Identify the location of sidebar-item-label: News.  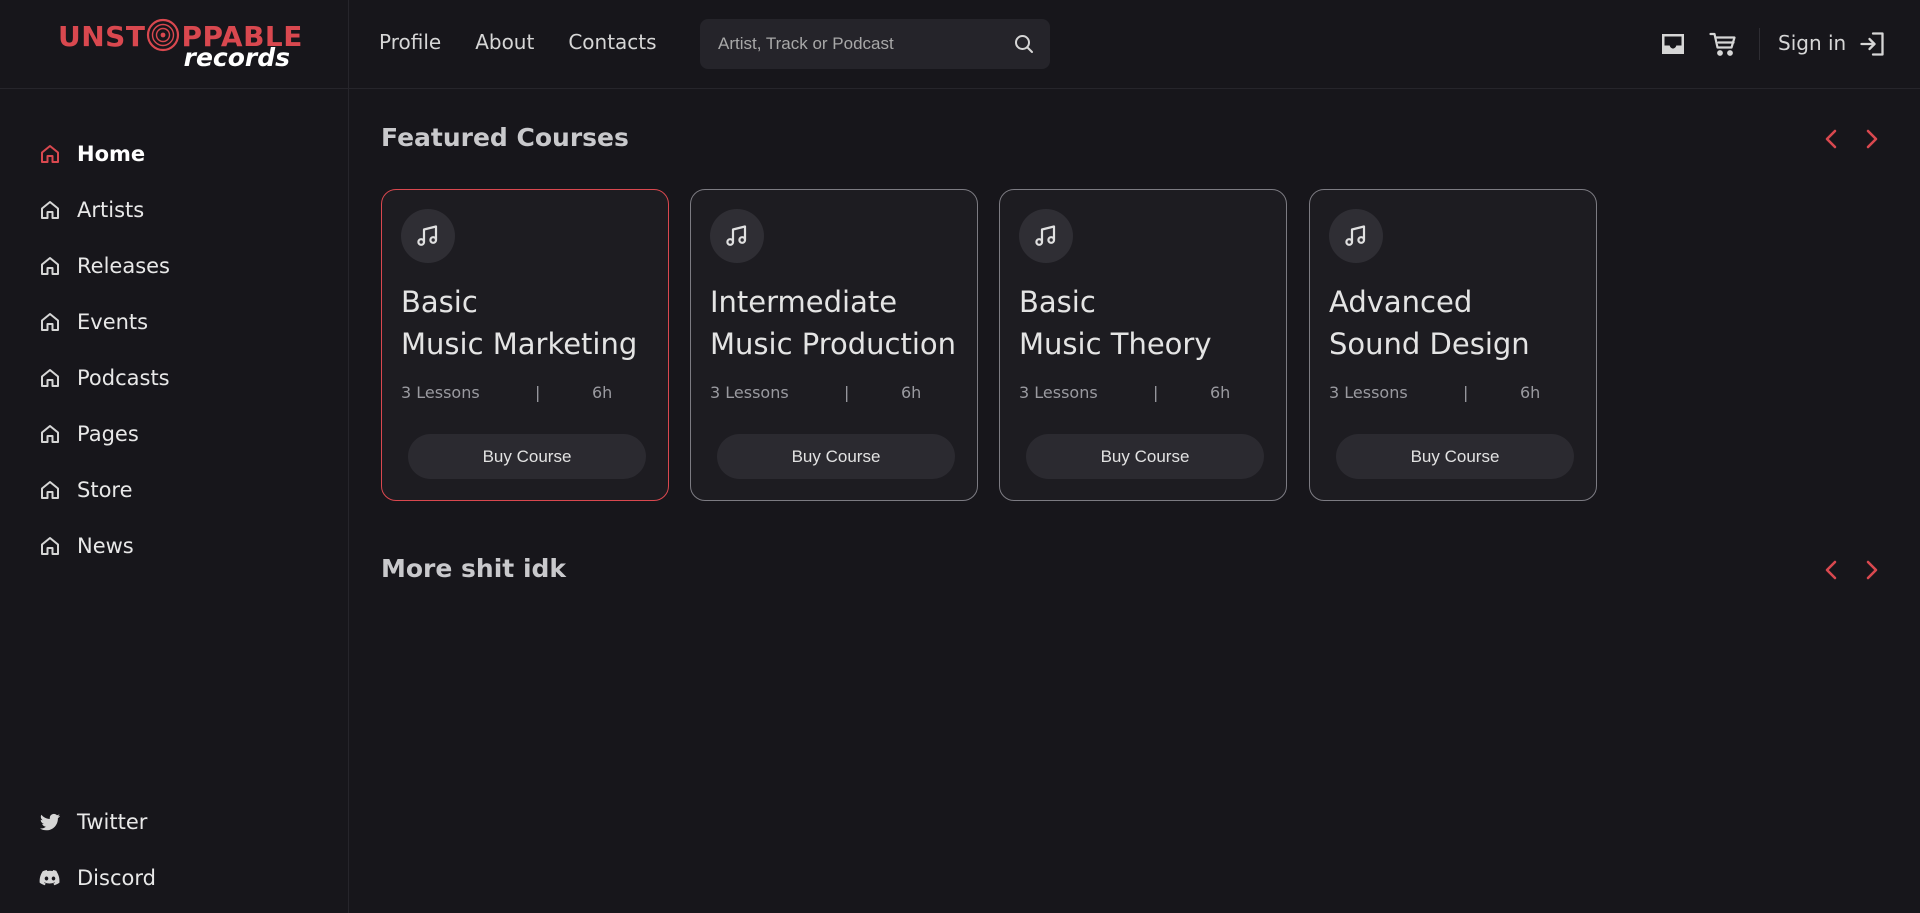
(105, 546).